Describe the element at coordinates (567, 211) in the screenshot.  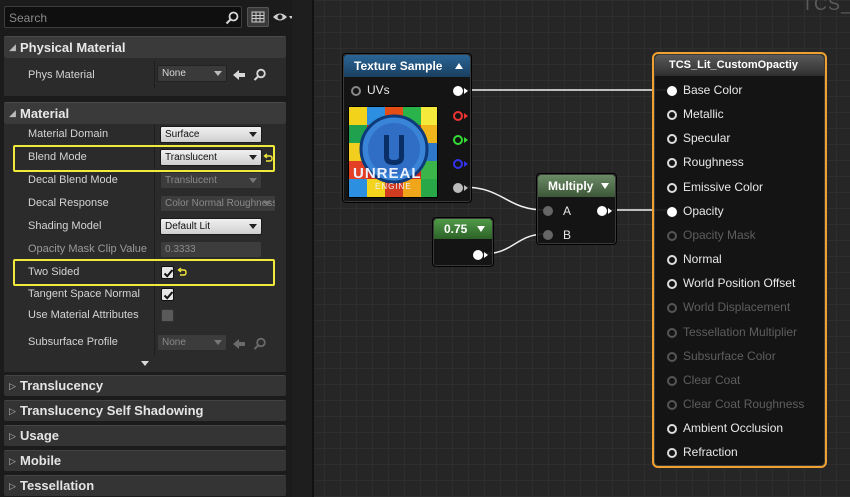
I see `pin-label-a: A` at that location.